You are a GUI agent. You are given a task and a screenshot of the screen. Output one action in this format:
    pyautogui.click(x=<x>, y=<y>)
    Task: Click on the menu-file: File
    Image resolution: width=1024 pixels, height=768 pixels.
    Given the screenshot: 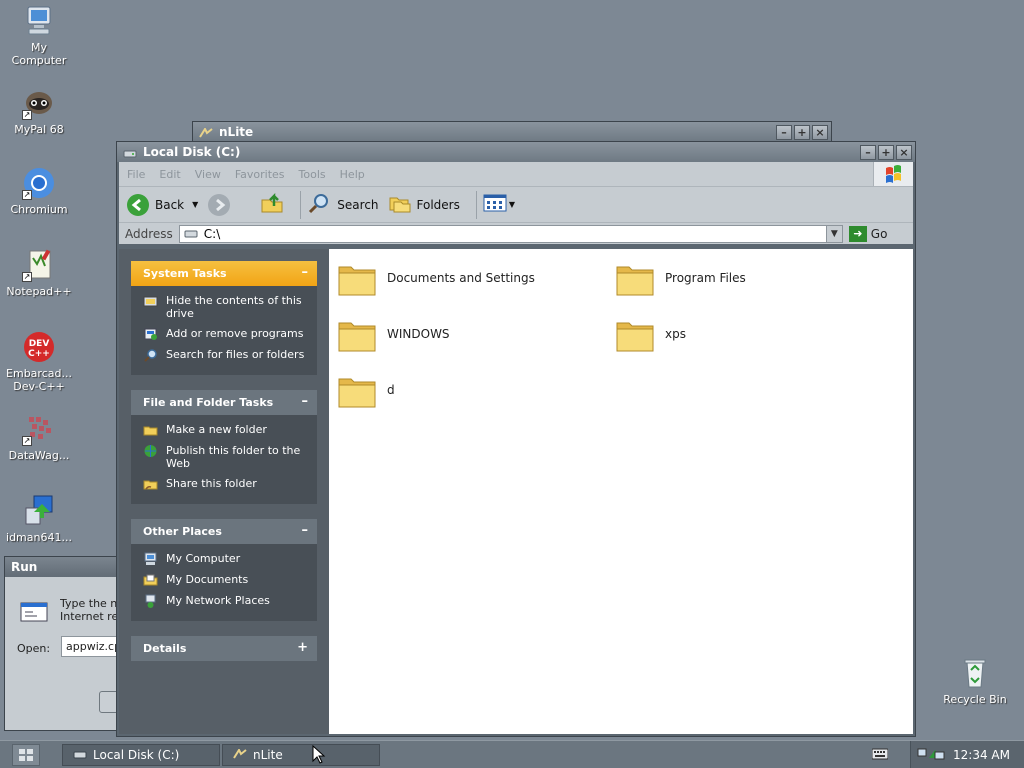 What is the action you would take?
    pyautogui.click(x=136, y=174)
    